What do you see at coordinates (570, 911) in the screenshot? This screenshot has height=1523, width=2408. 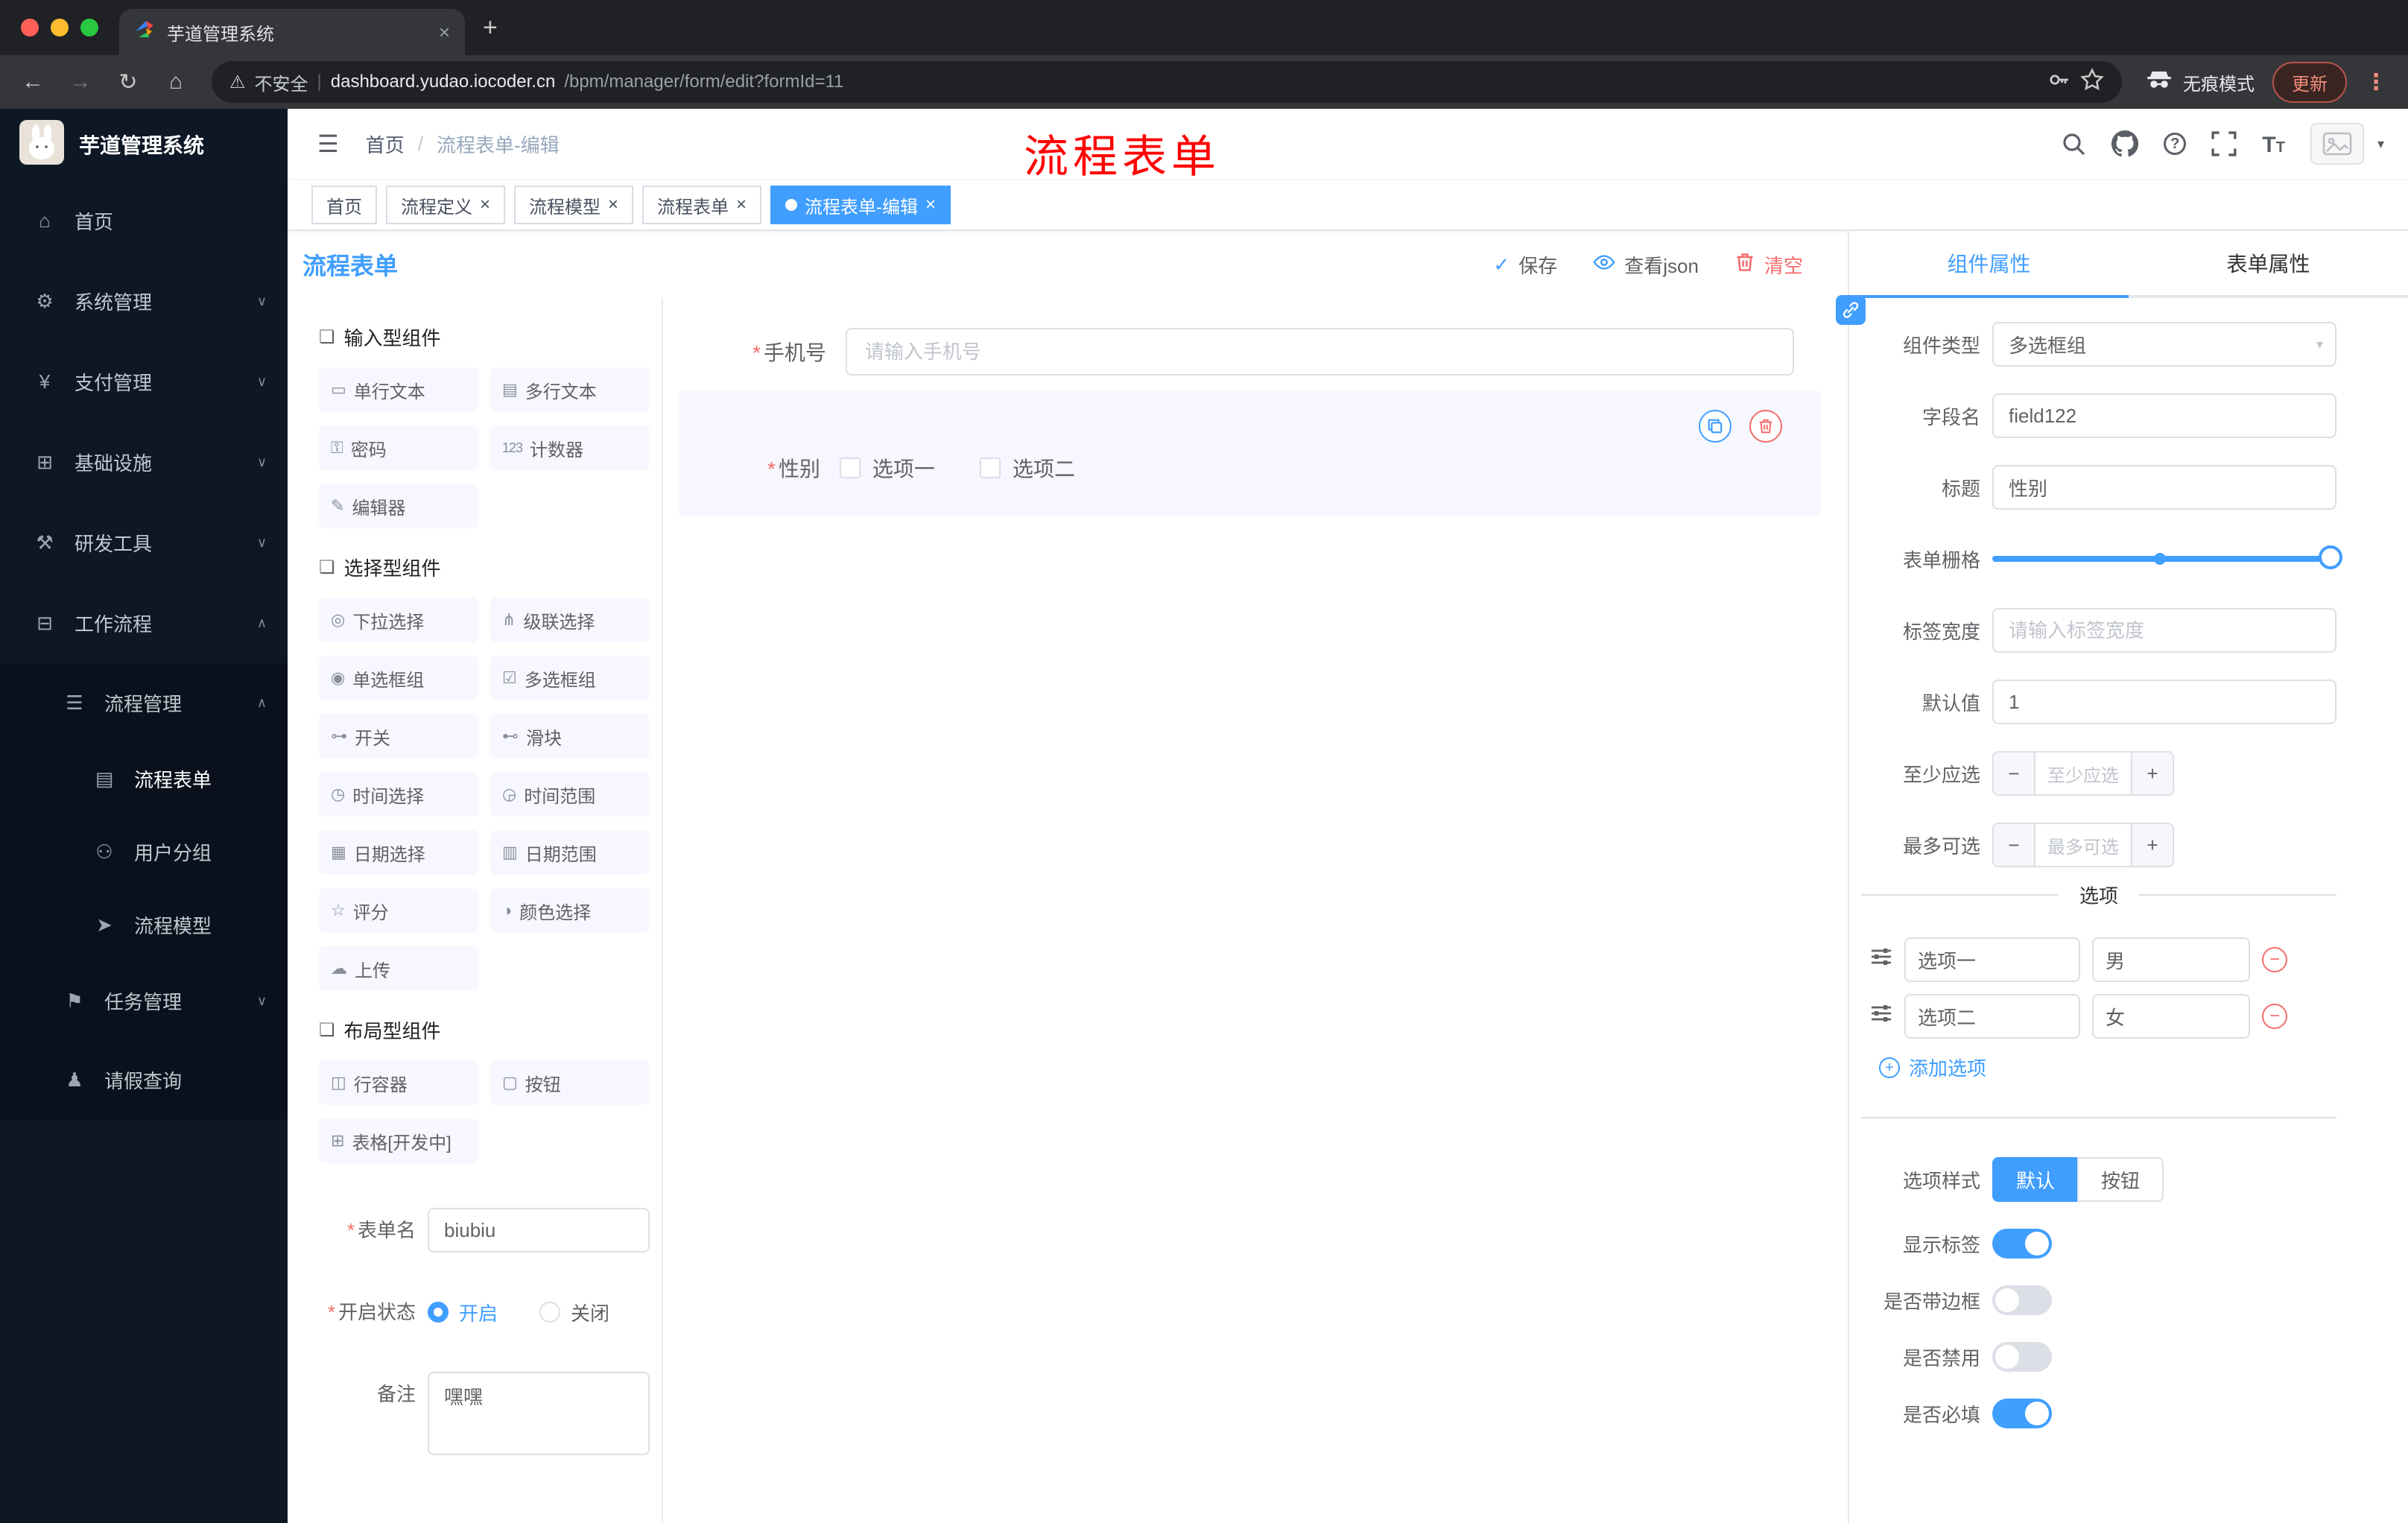 I see `palette-item-color-picker: ◑ 颜色选择` at bounding box center [570, 911].